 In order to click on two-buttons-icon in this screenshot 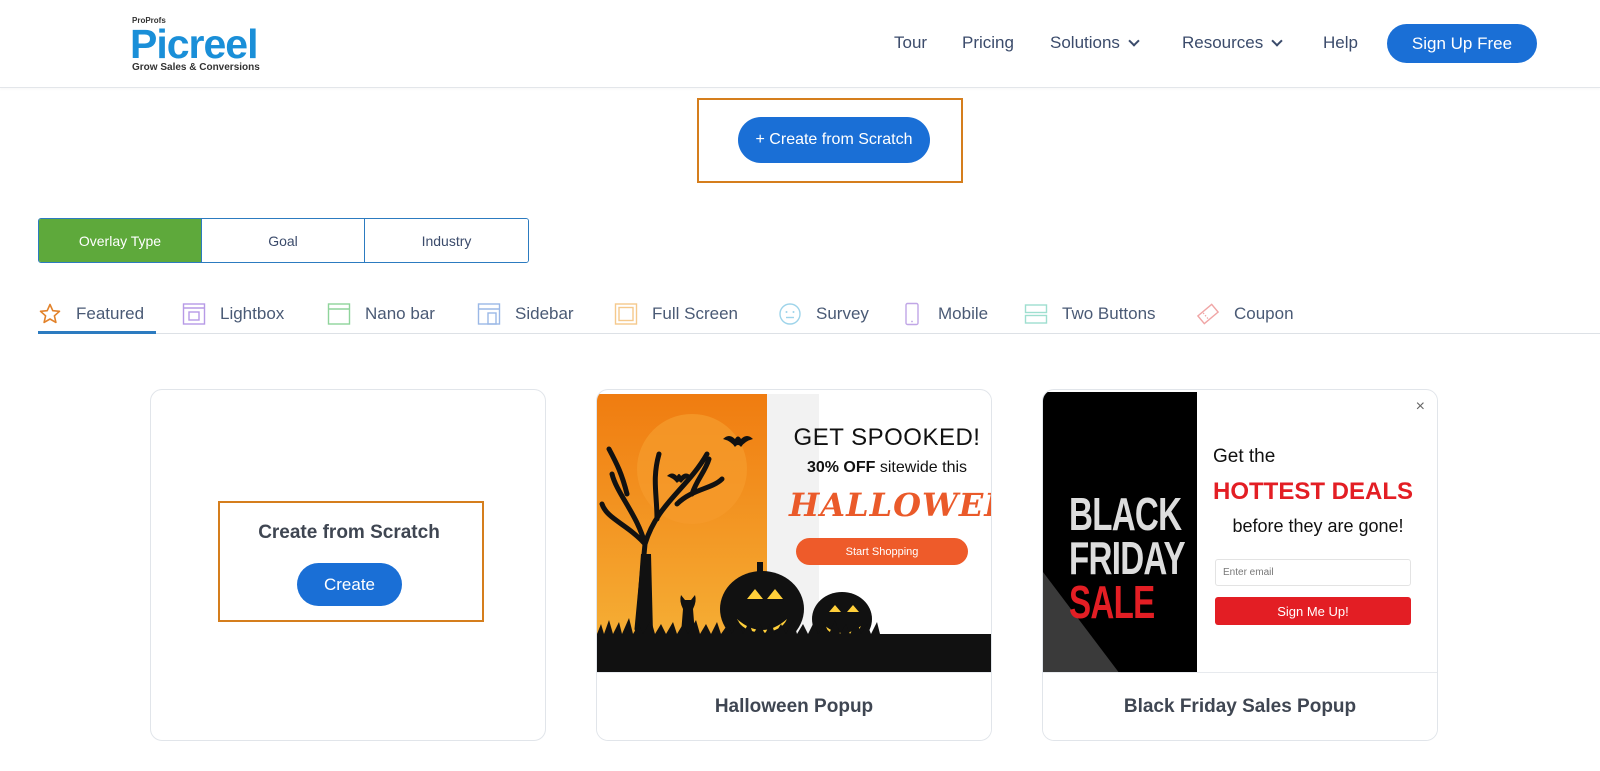, I will do `click(1036, 314)`.